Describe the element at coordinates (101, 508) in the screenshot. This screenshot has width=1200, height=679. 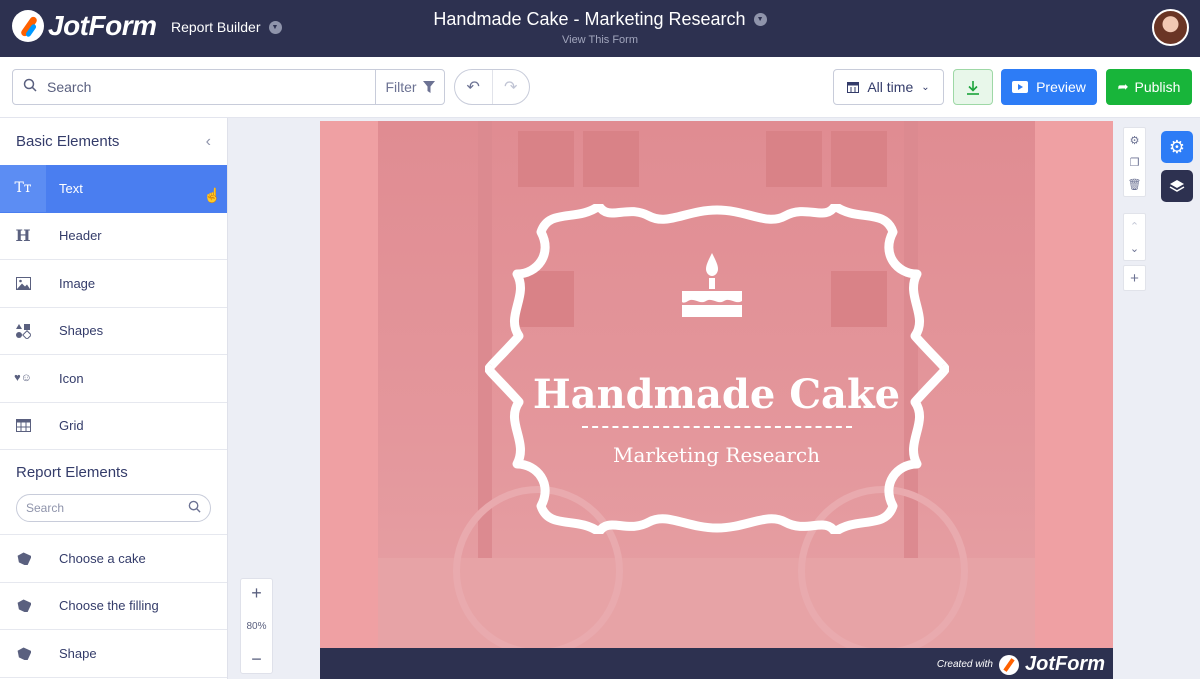
I see `report-search-input` at that location.